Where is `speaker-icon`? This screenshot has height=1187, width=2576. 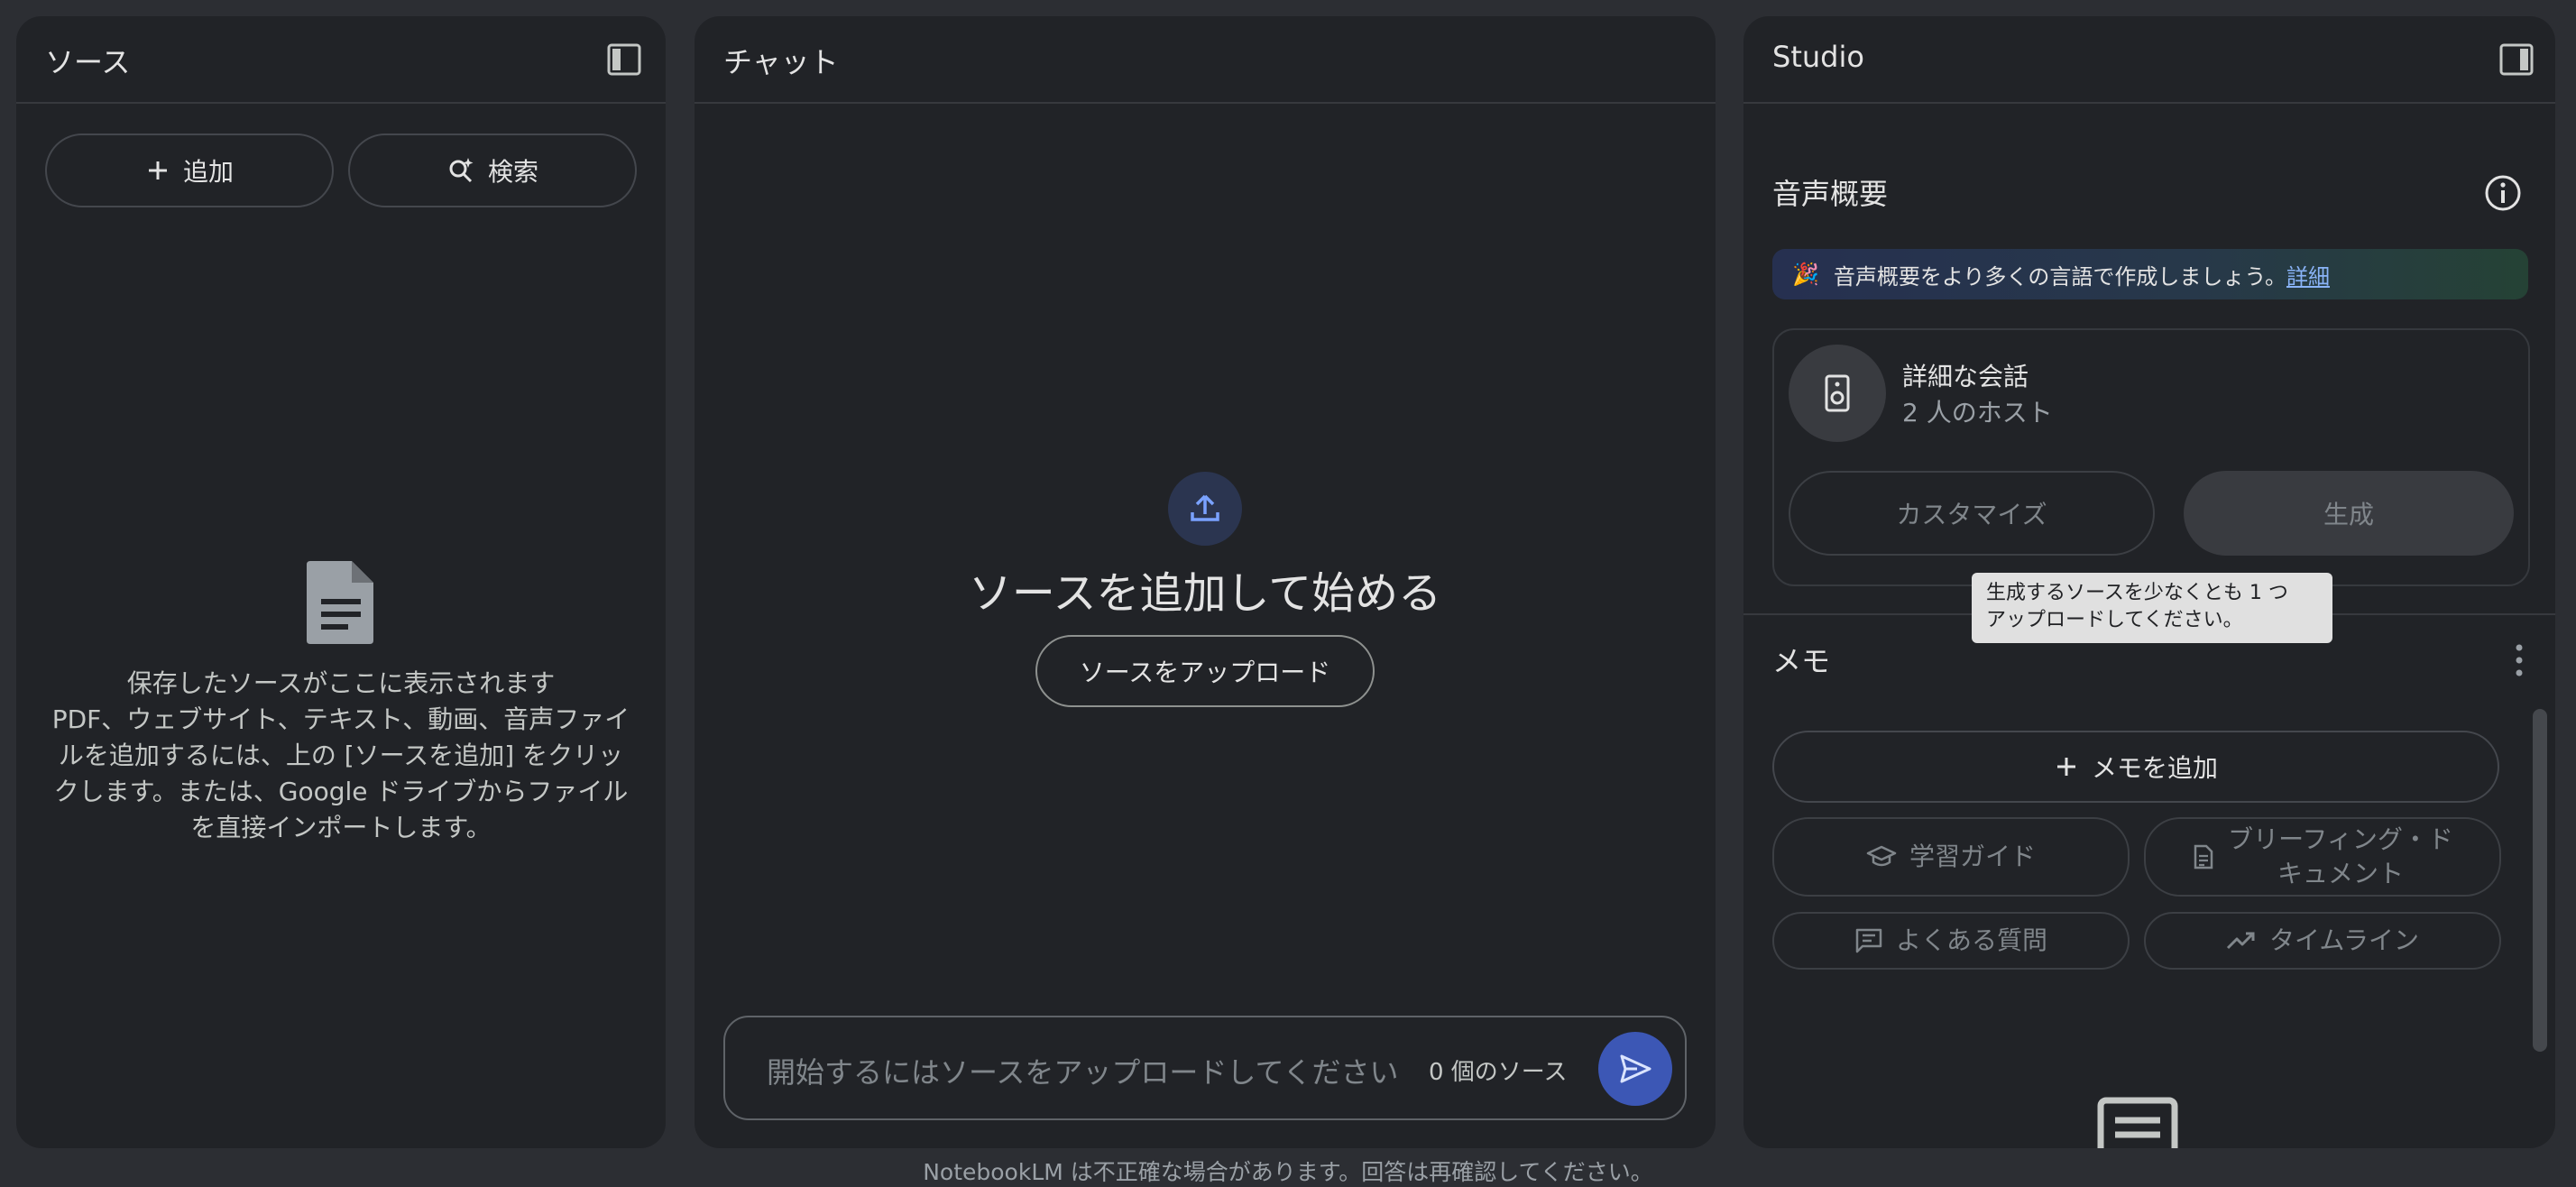
speaker-icon is located at coordinates (1837, 393).